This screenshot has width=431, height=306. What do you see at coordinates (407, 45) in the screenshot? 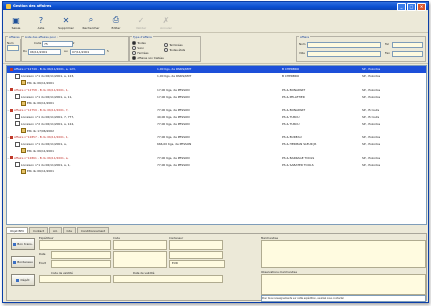
I see `tel-field` at bounding box center [407, 45].